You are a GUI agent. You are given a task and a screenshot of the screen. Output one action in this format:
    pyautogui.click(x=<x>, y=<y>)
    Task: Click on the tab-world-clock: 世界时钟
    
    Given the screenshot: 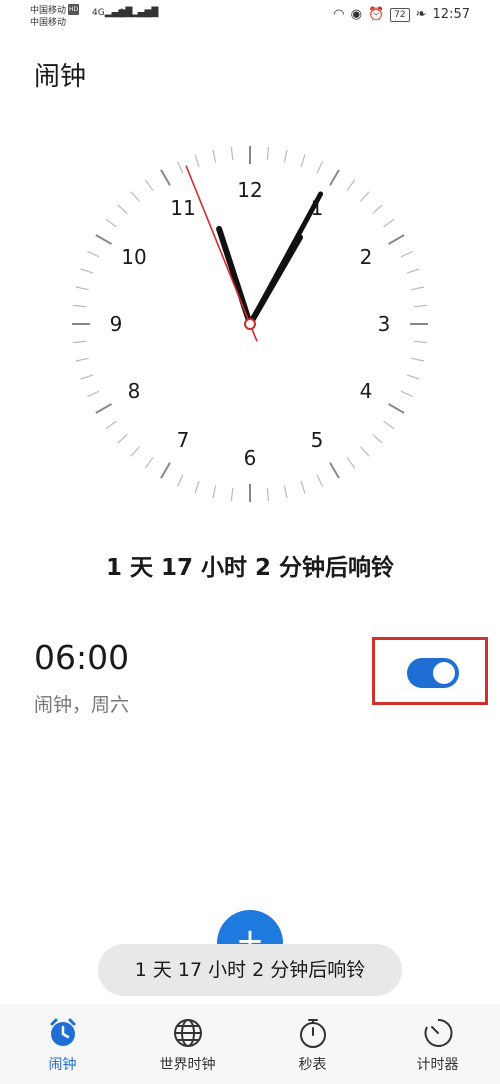 What is the action you would take?
    pyautogui.click(x=187, y=1044)
    